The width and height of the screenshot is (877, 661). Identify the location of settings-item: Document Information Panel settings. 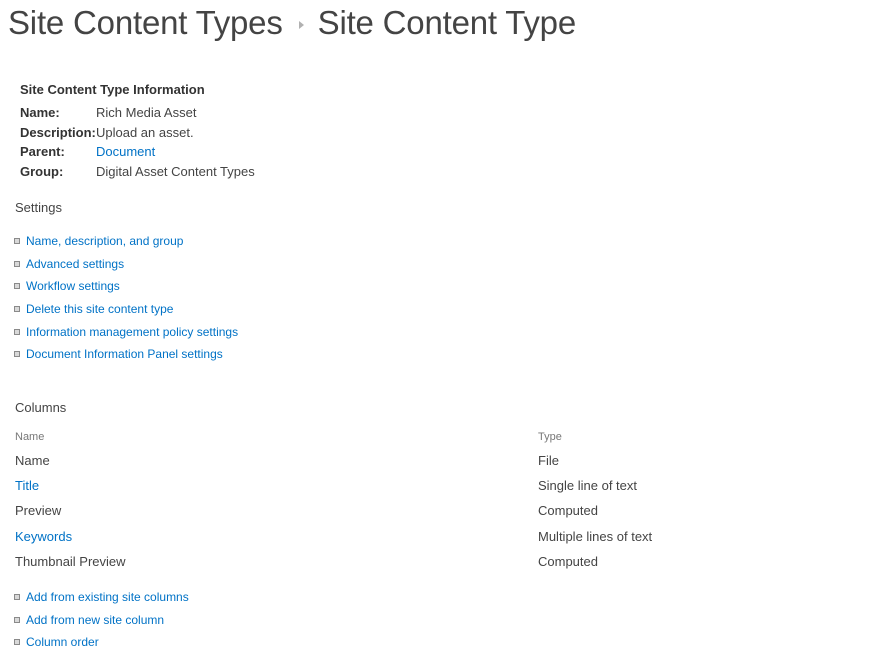
(125, 354).